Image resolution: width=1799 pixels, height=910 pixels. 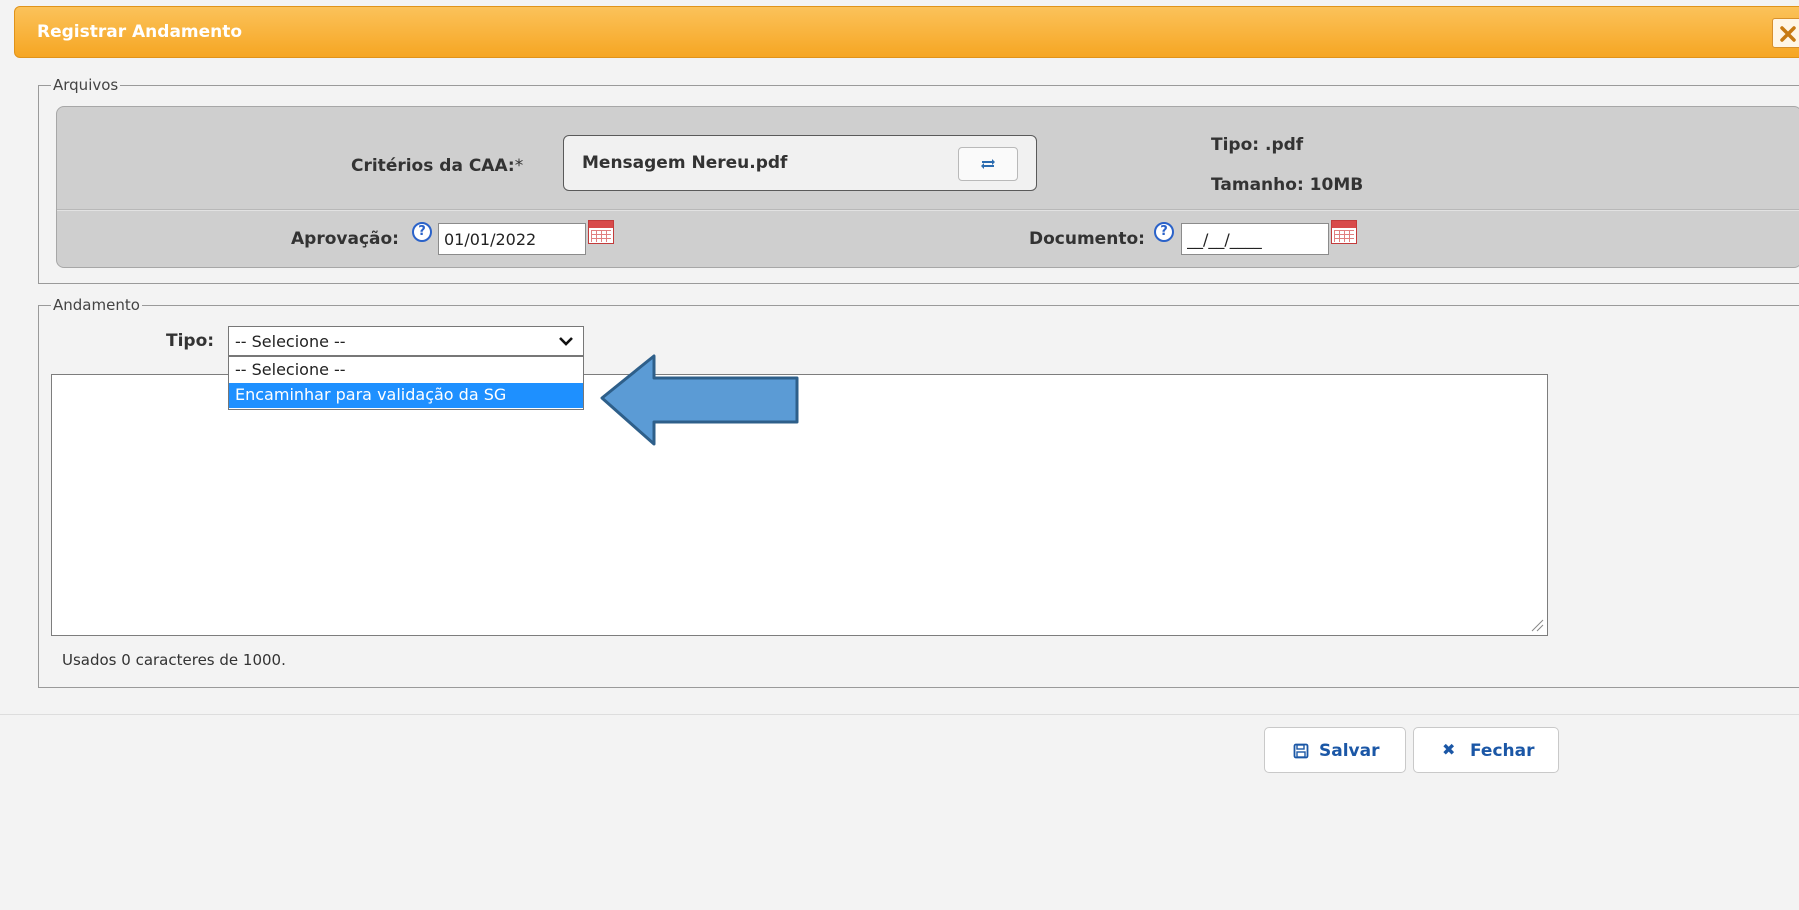 I want to click on tipo-select: -- Selecione --, so click(x=406, y=341).